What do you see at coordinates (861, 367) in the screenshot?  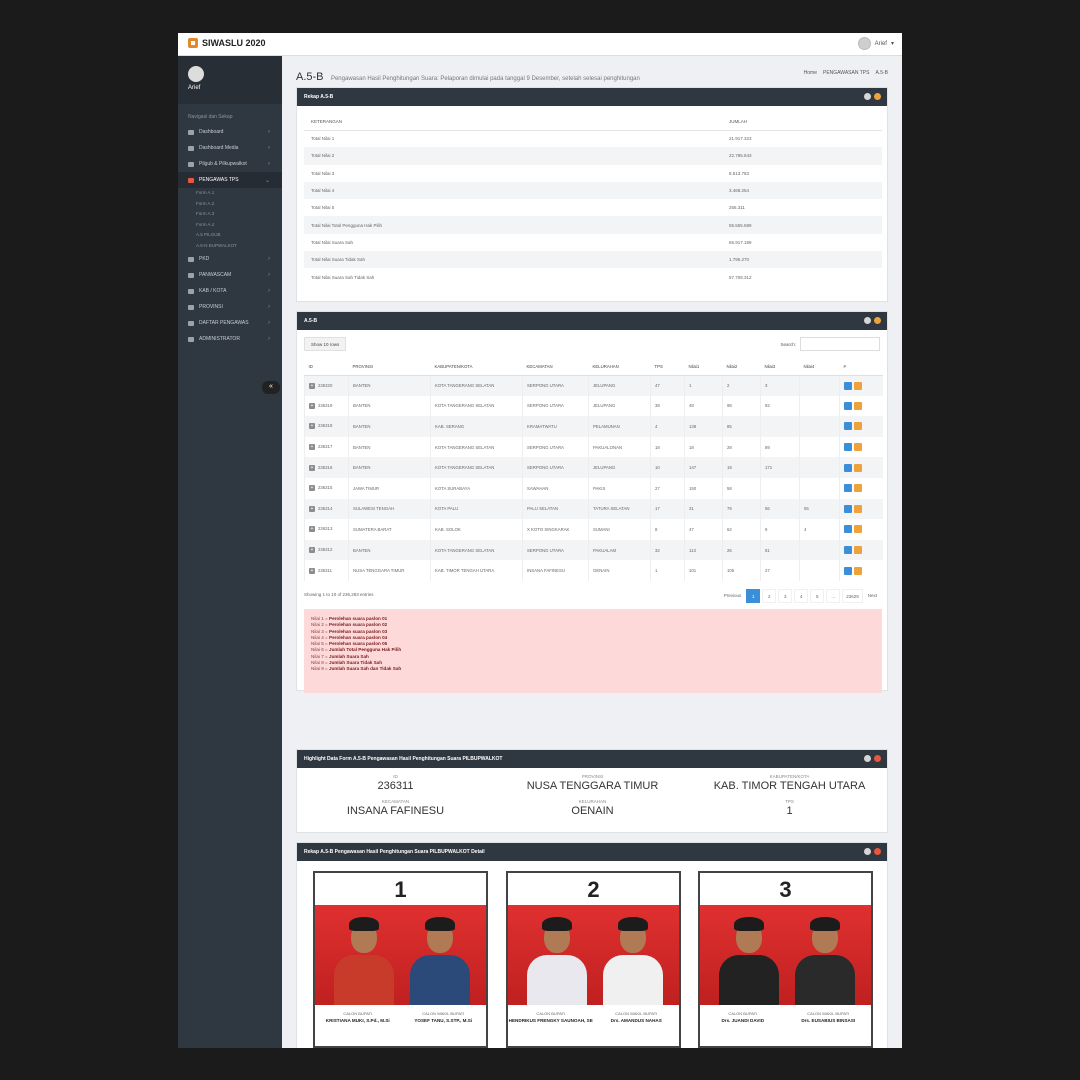 I see `column-header: #` at bounding box center [861, 367].